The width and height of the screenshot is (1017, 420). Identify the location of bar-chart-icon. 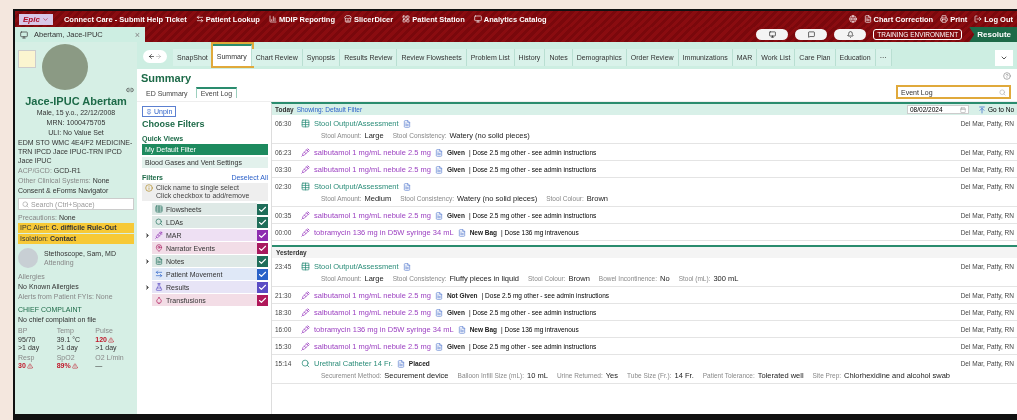
(272, 19).